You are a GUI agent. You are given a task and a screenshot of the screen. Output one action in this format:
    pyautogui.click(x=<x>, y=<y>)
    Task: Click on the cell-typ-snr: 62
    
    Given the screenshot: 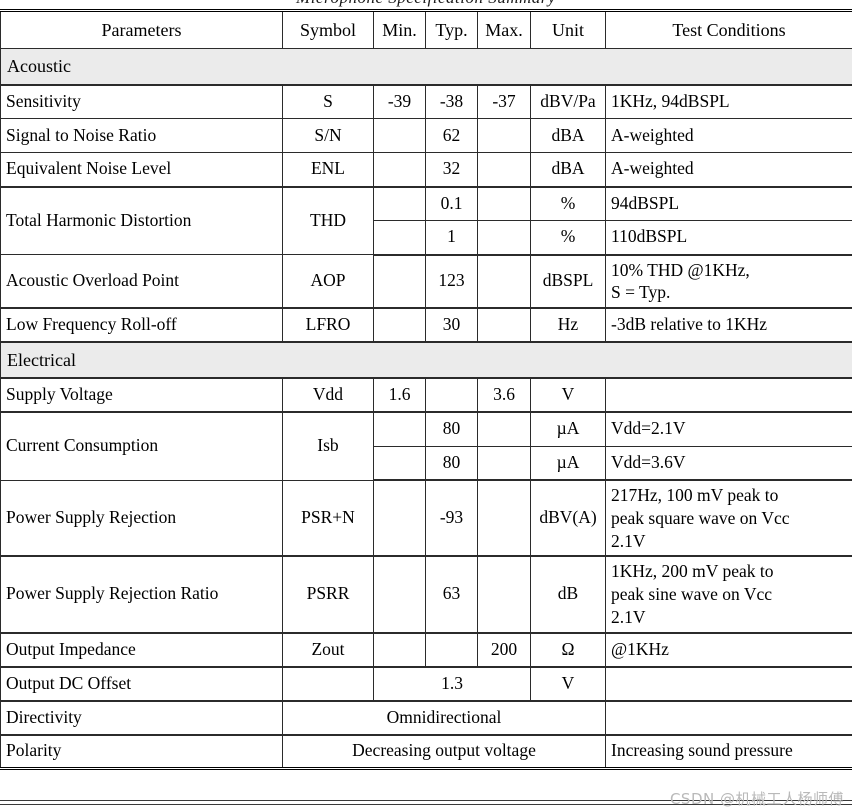 What is the action you would take?
    pyautogui.click(x=451, y=135)
    